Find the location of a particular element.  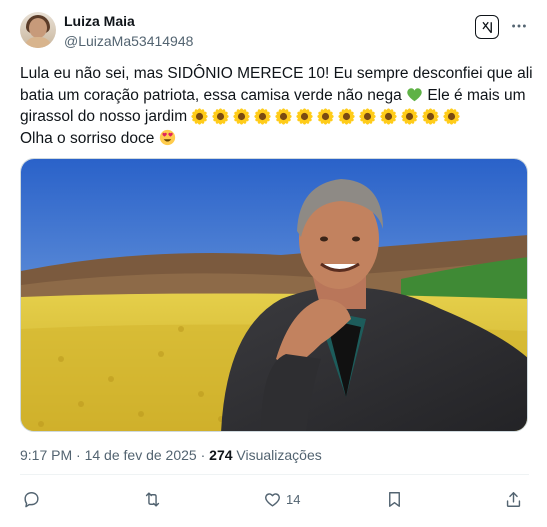

like-count: 14 is located at coordinates (293, 499).